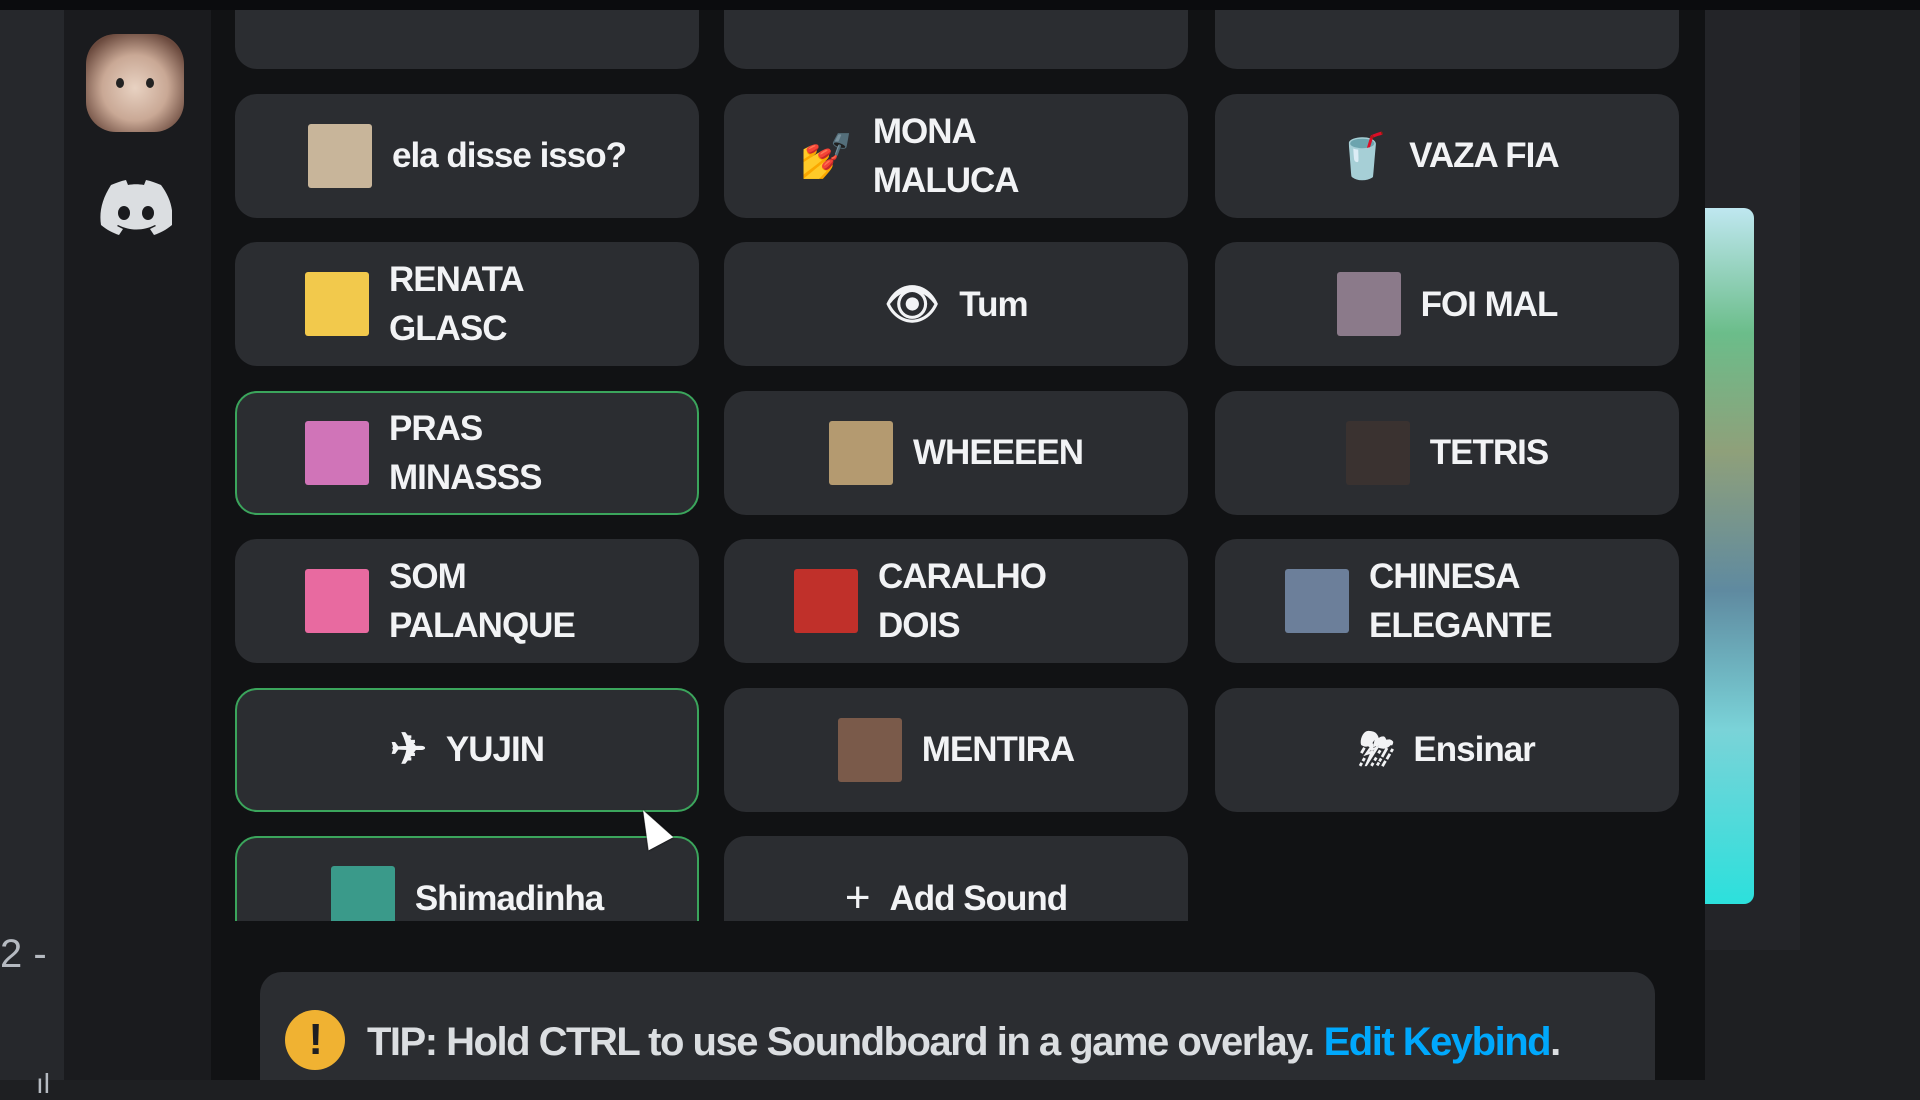  I want to click on sound-label: TETRIS, so click(1489, 452).